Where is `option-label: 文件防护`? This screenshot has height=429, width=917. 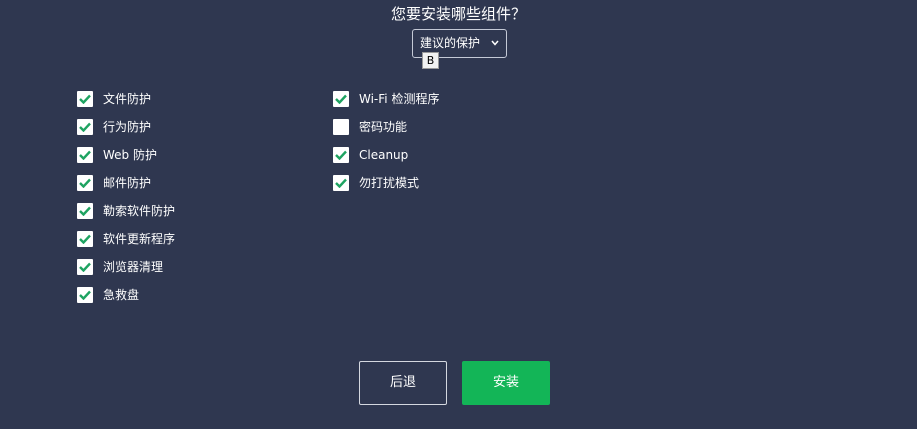
option-label: 文件防护 is located at coordinates (127, 99).